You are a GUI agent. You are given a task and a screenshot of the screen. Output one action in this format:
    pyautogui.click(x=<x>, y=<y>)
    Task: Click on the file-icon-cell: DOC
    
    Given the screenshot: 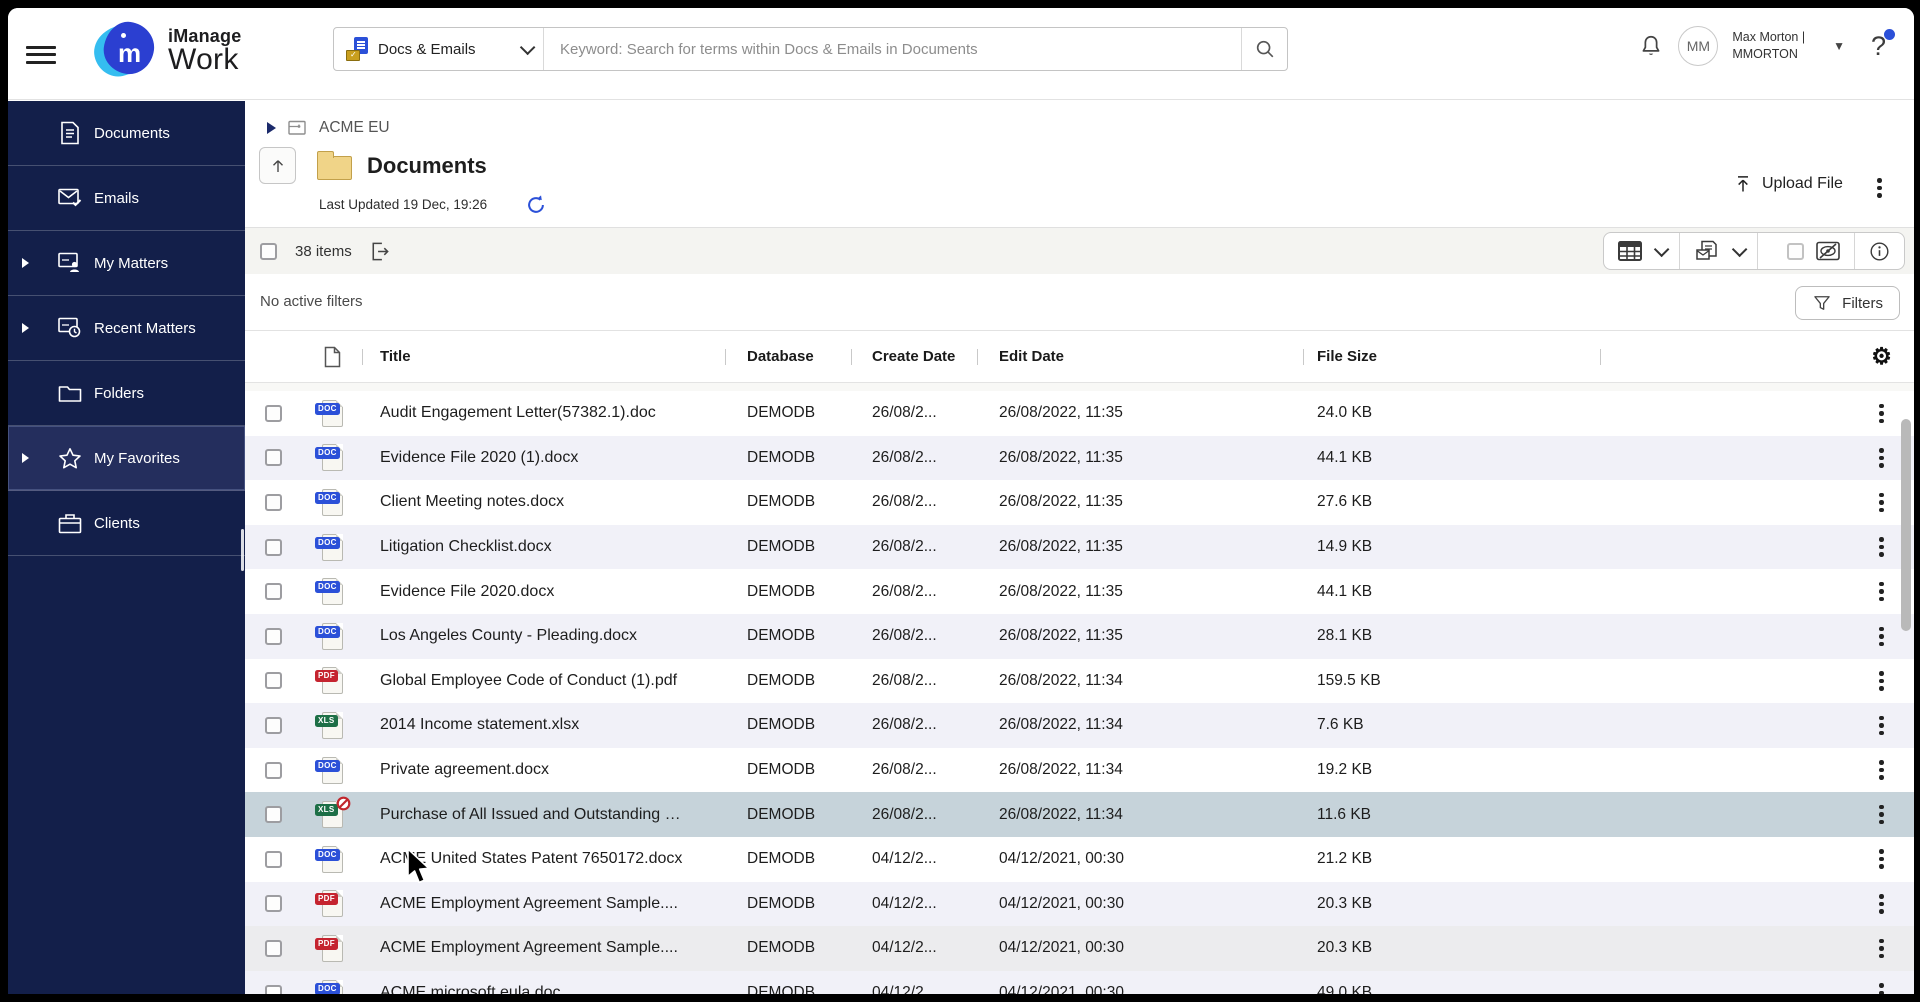 What is the action you would take?
    pyautogui.click(x=332, y=458)
    